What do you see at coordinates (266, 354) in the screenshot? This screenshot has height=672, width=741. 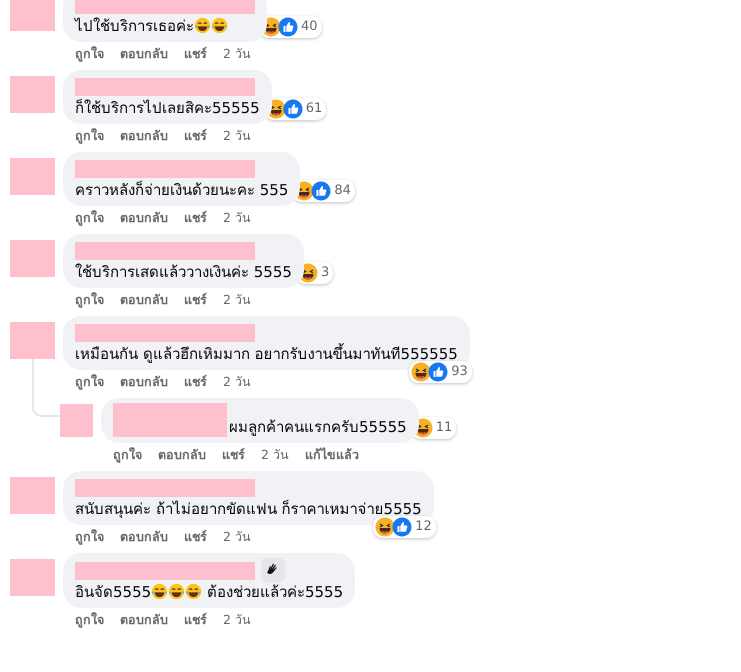 I see `comment-text: เหมือนกัน ดูแล้วฮึกเหิมมาก อยากรับงานขึ้นมาทันที555555` at bounding box center [266, 354].